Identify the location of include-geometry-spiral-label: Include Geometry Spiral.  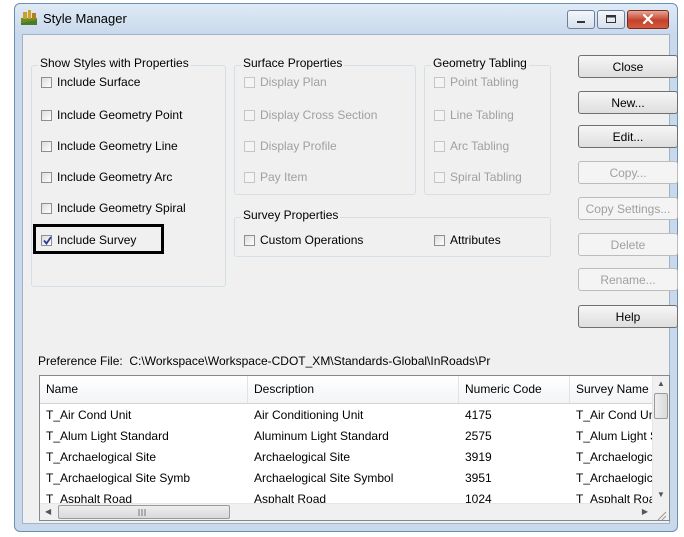
(121, 208).